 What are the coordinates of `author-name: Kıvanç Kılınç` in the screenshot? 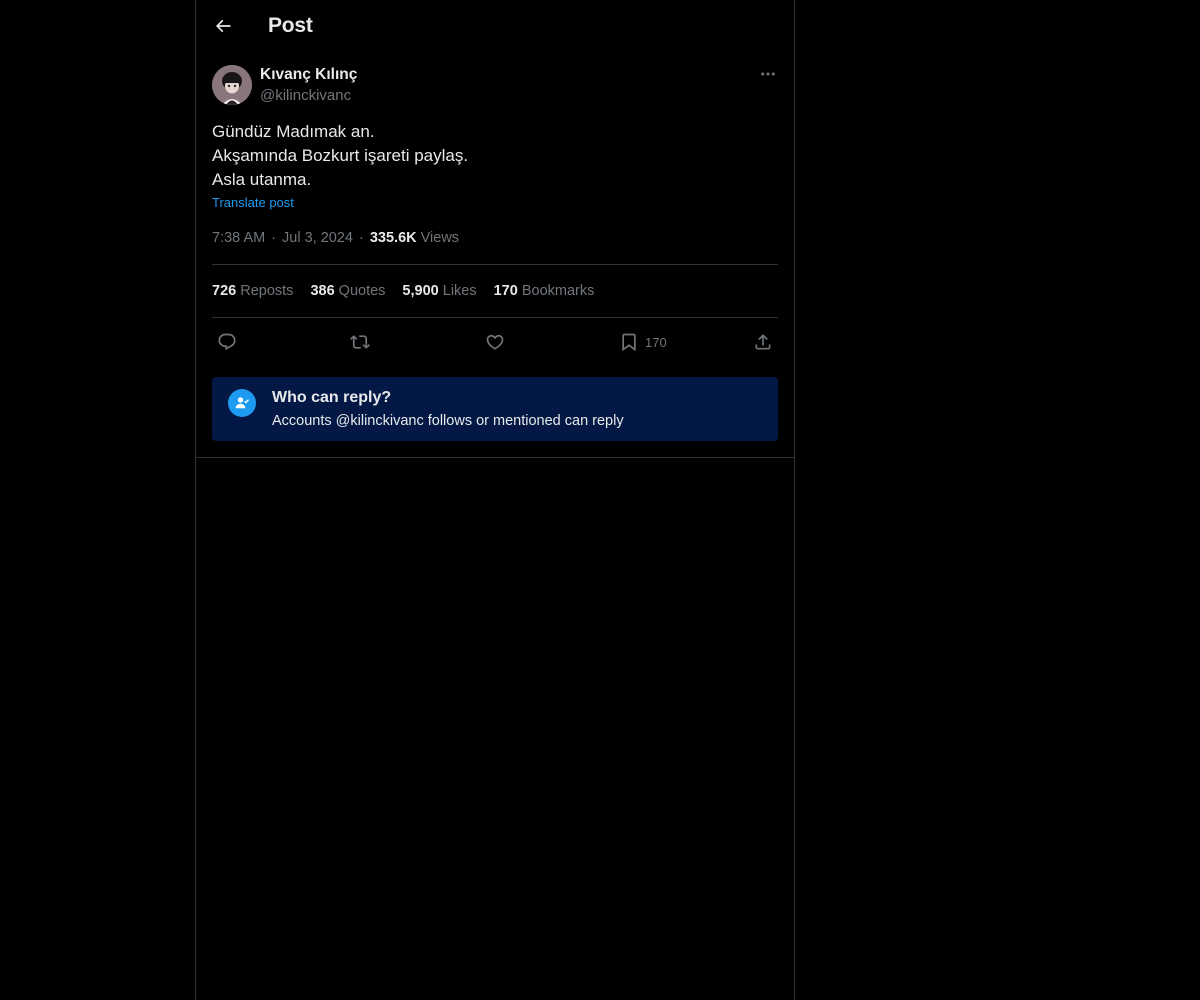 It's located at (308, 75).